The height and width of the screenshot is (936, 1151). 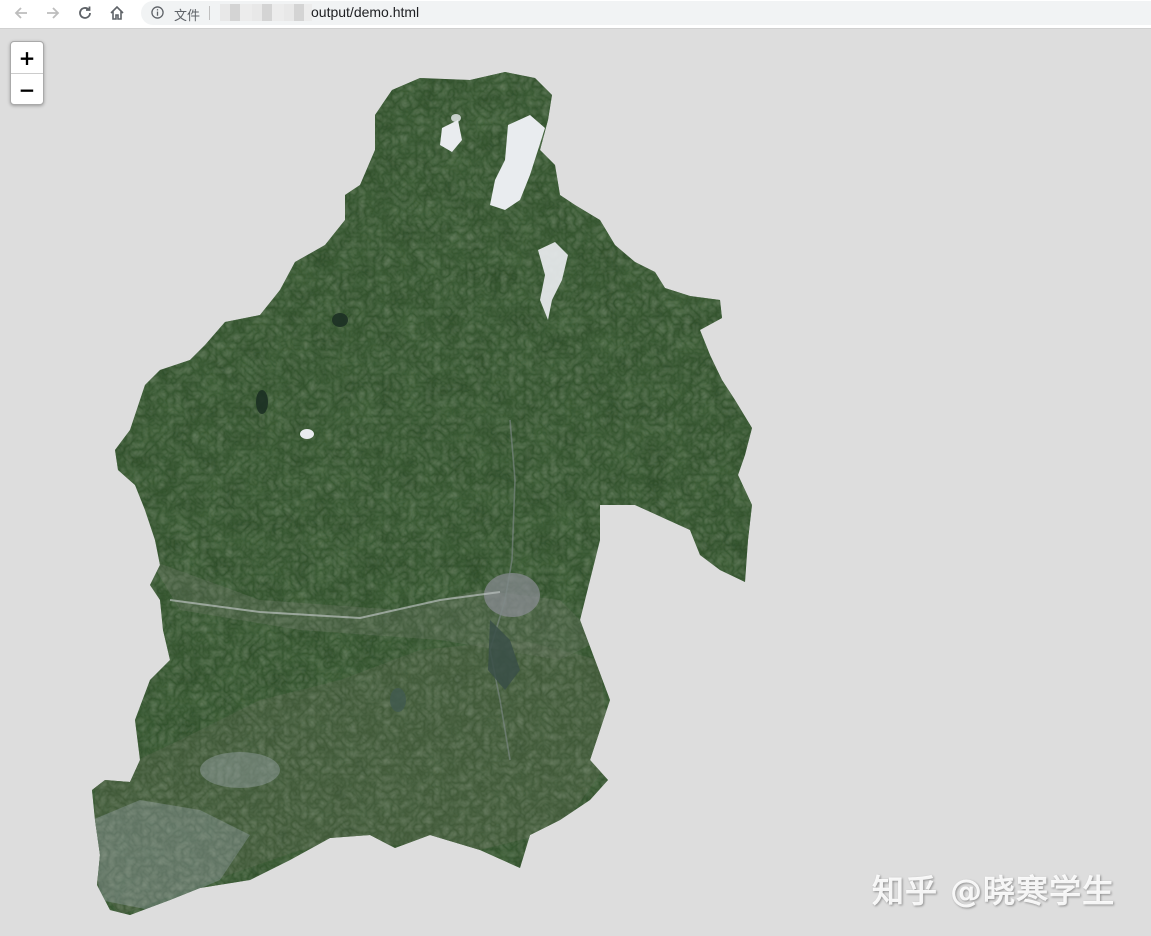 What do you see at coordinates (365, 12) in the screenshot?
I see `url-text: output/demo.html` at bounding box center [365, 12].